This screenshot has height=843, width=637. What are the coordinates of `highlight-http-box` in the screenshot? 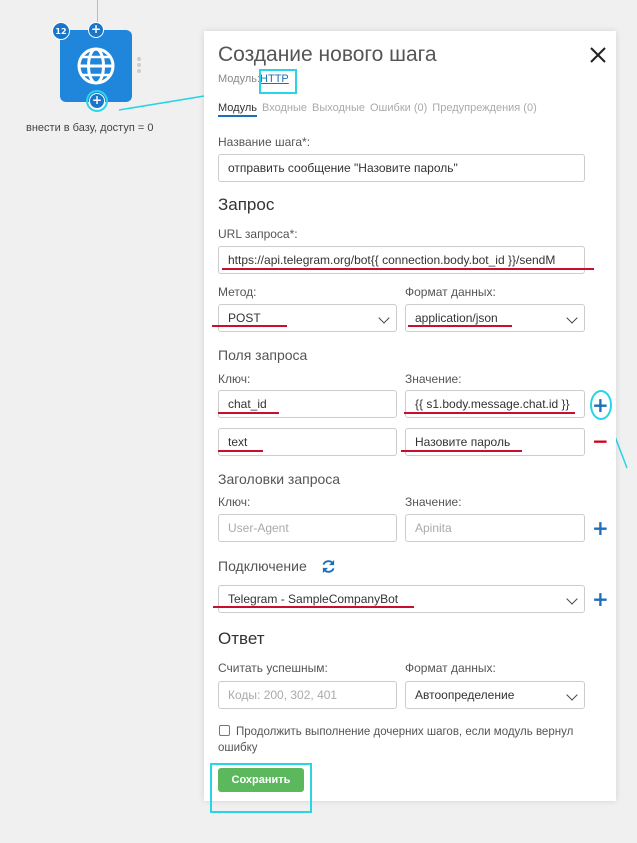 It's located at (278, 81).